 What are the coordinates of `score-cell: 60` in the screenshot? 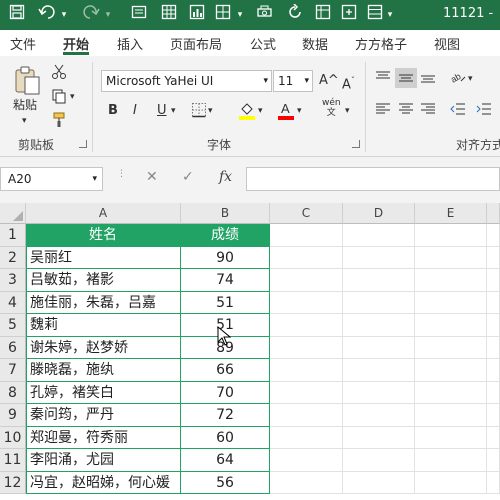 It's located at (225, 437).